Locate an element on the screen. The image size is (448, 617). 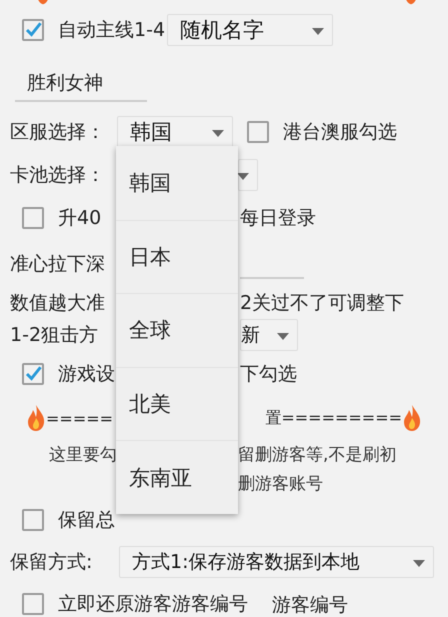
dropdown: 方式1:保存游客数据到本地 is located at coordinates (276, 562).